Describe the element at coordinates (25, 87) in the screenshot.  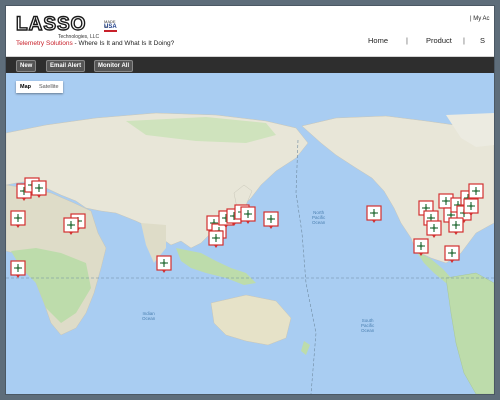
I see `map-view-button: Map` at that location.